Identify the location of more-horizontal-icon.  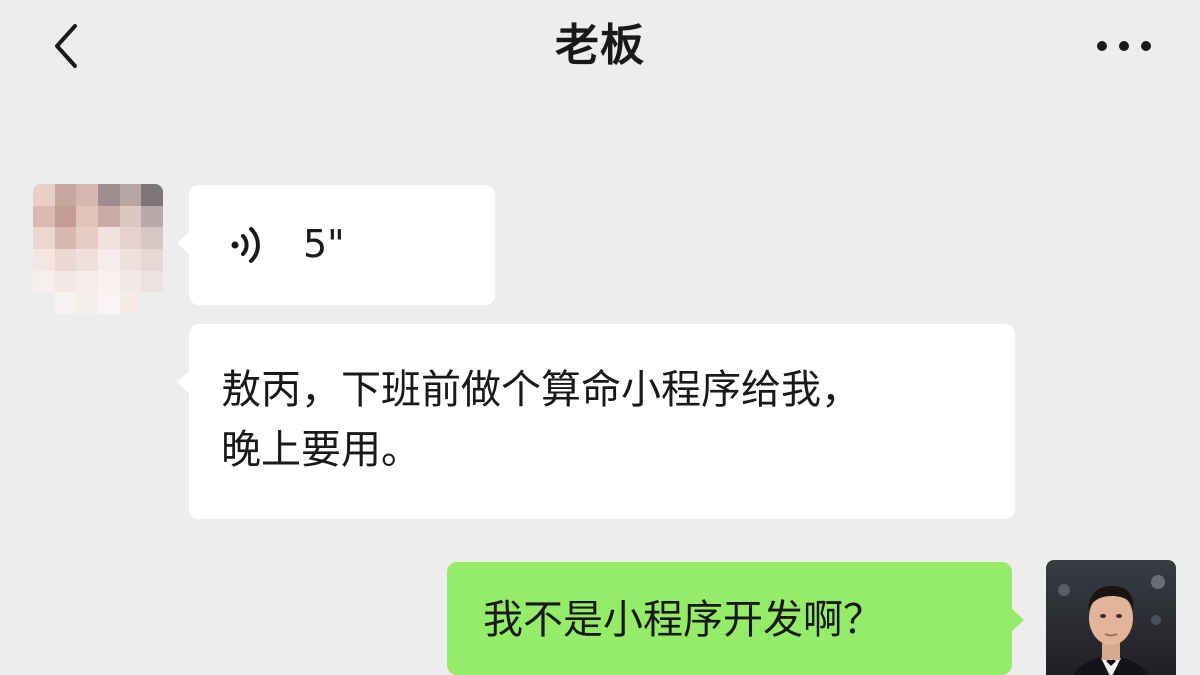
(1124, 46).